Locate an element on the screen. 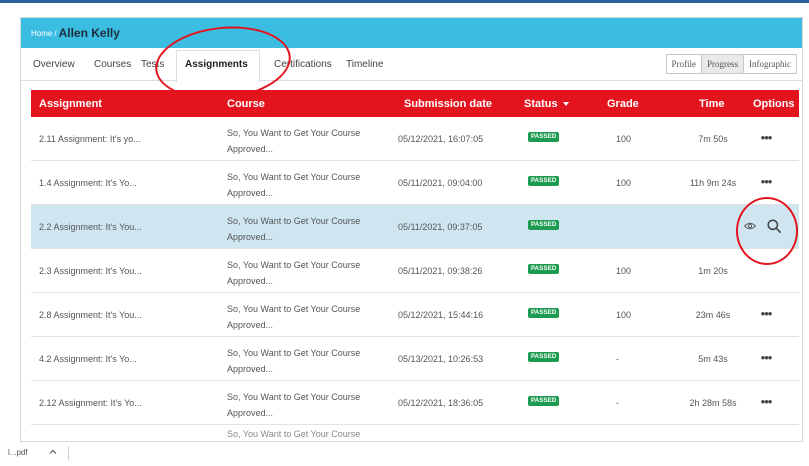  column-header-status: Status is located at coordinates (546, 104).